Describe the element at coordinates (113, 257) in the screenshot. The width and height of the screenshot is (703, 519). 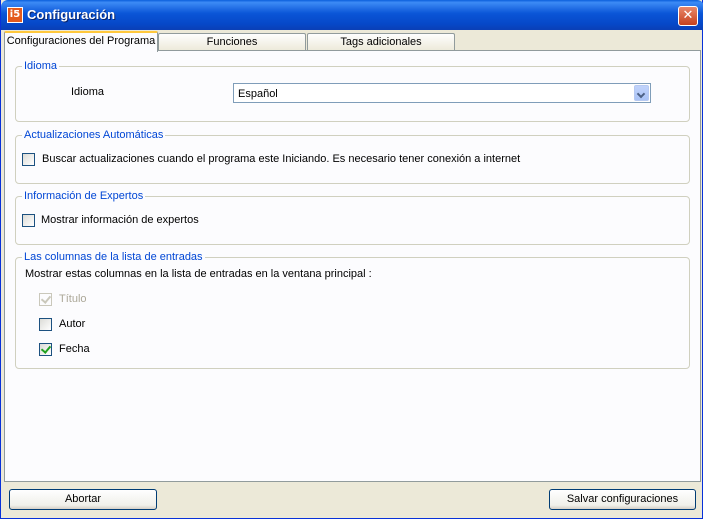
I see `group-columnas-legend: Las columnas de la lista de entradas` at that location.